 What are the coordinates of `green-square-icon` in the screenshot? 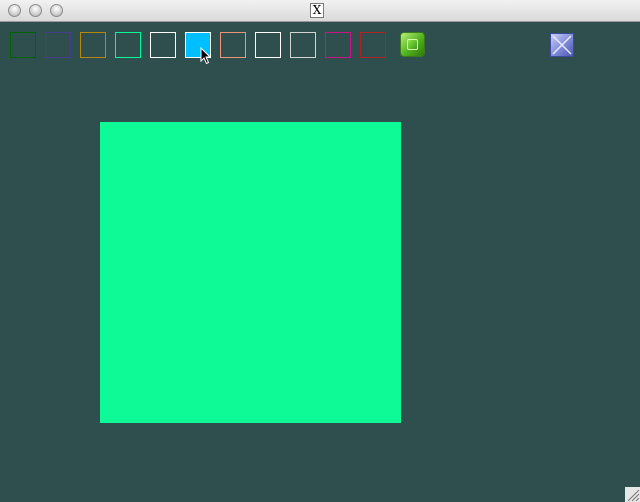 It's located at (412, 44).